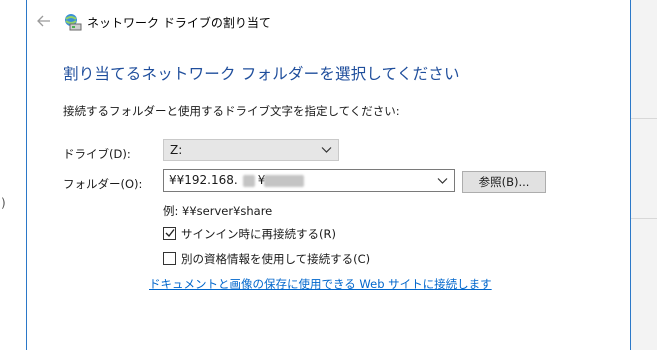 The height and width of the screenshot is (350, 657). What do you see at coordinates (218, 211) in the screenshot?
I see `example-text: 例: ¥¥server¥share` at bounding box center [218, 211].